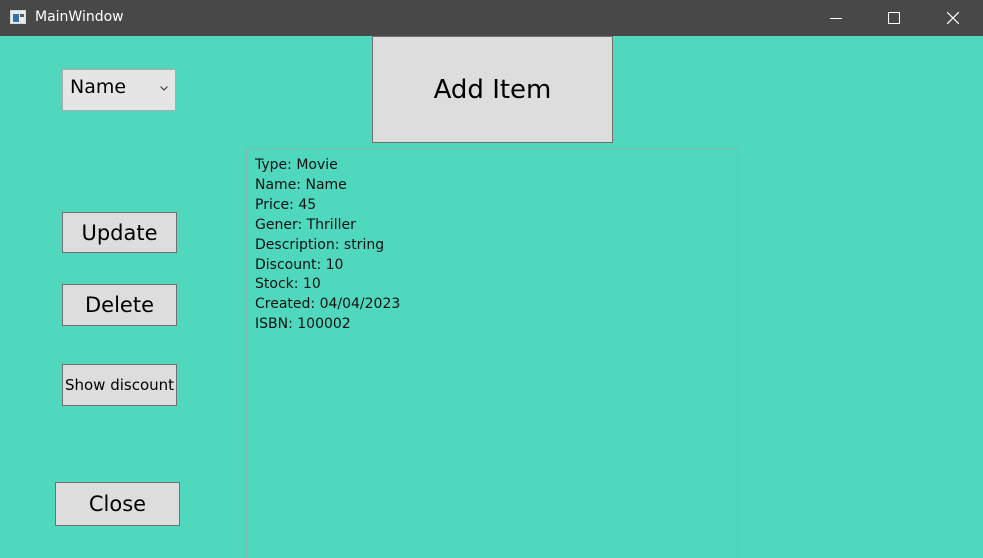 This screenshot has height=558, width=983. What do you see at coordinates (491, 18) in the screenshot?
I see `title-bar: MainWindow` at bounding box center [491, 18].